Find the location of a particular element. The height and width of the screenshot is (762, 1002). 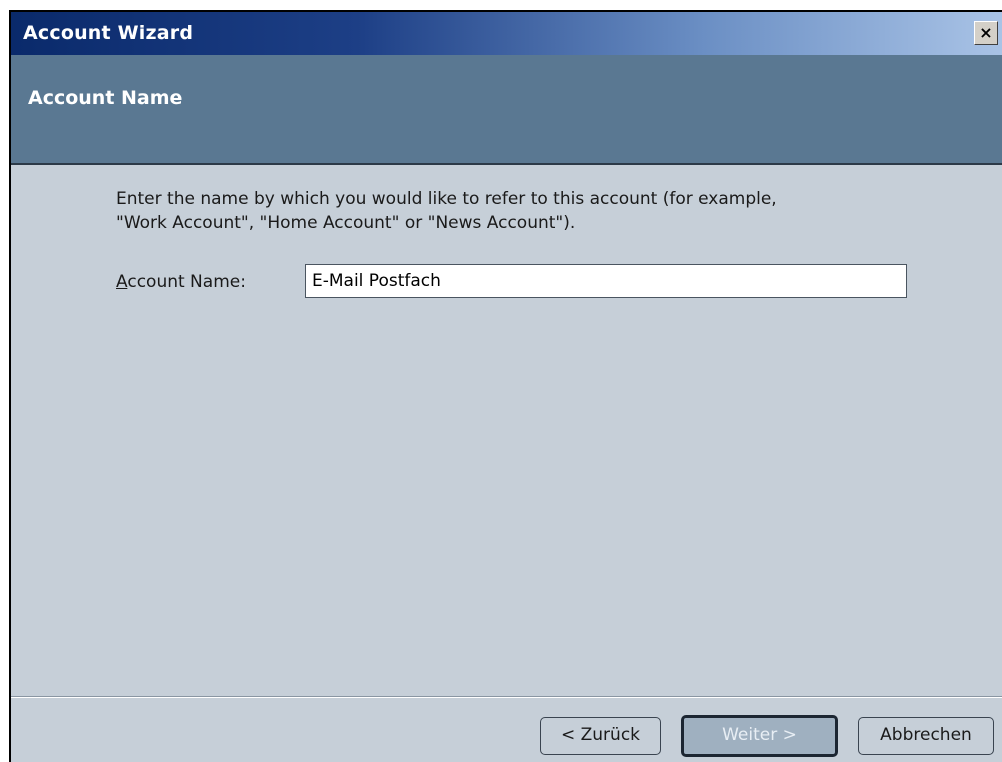

close-button: × is located at coordinates (986, 33).